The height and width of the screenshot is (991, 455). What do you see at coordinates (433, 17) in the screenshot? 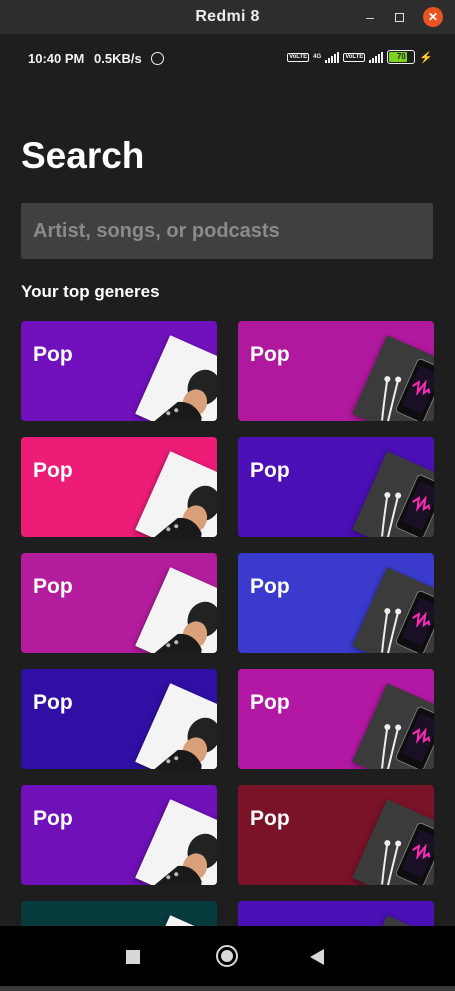
I see `close-button: ✕` at bounding box center [433, 17].